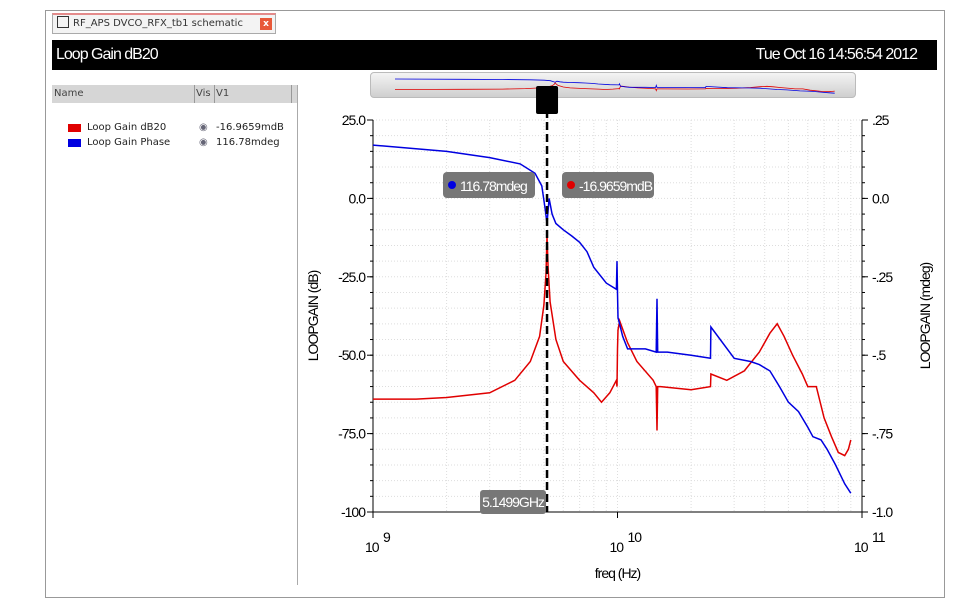 This screenshot has height=603, width=958. What do you see at coordinates (353, 512) in the screenshot?
I see `y-tick-label: -100` at bounding box center [353, 512].